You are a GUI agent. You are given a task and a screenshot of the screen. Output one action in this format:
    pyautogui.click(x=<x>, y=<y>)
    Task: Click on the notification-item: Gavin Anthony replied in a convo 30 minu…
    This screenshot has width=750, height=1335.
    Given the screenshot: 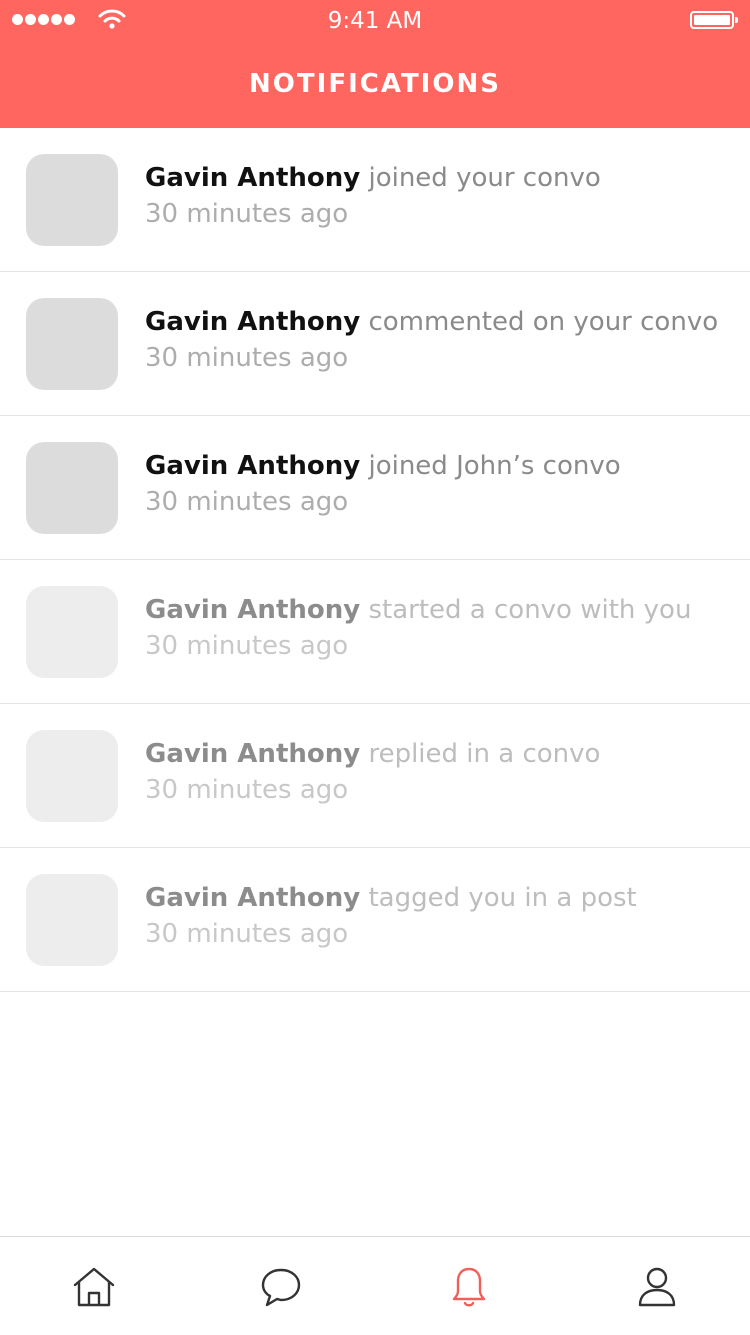 What is the action you would take?
    pyautogui.click(x=375, y=776)
    